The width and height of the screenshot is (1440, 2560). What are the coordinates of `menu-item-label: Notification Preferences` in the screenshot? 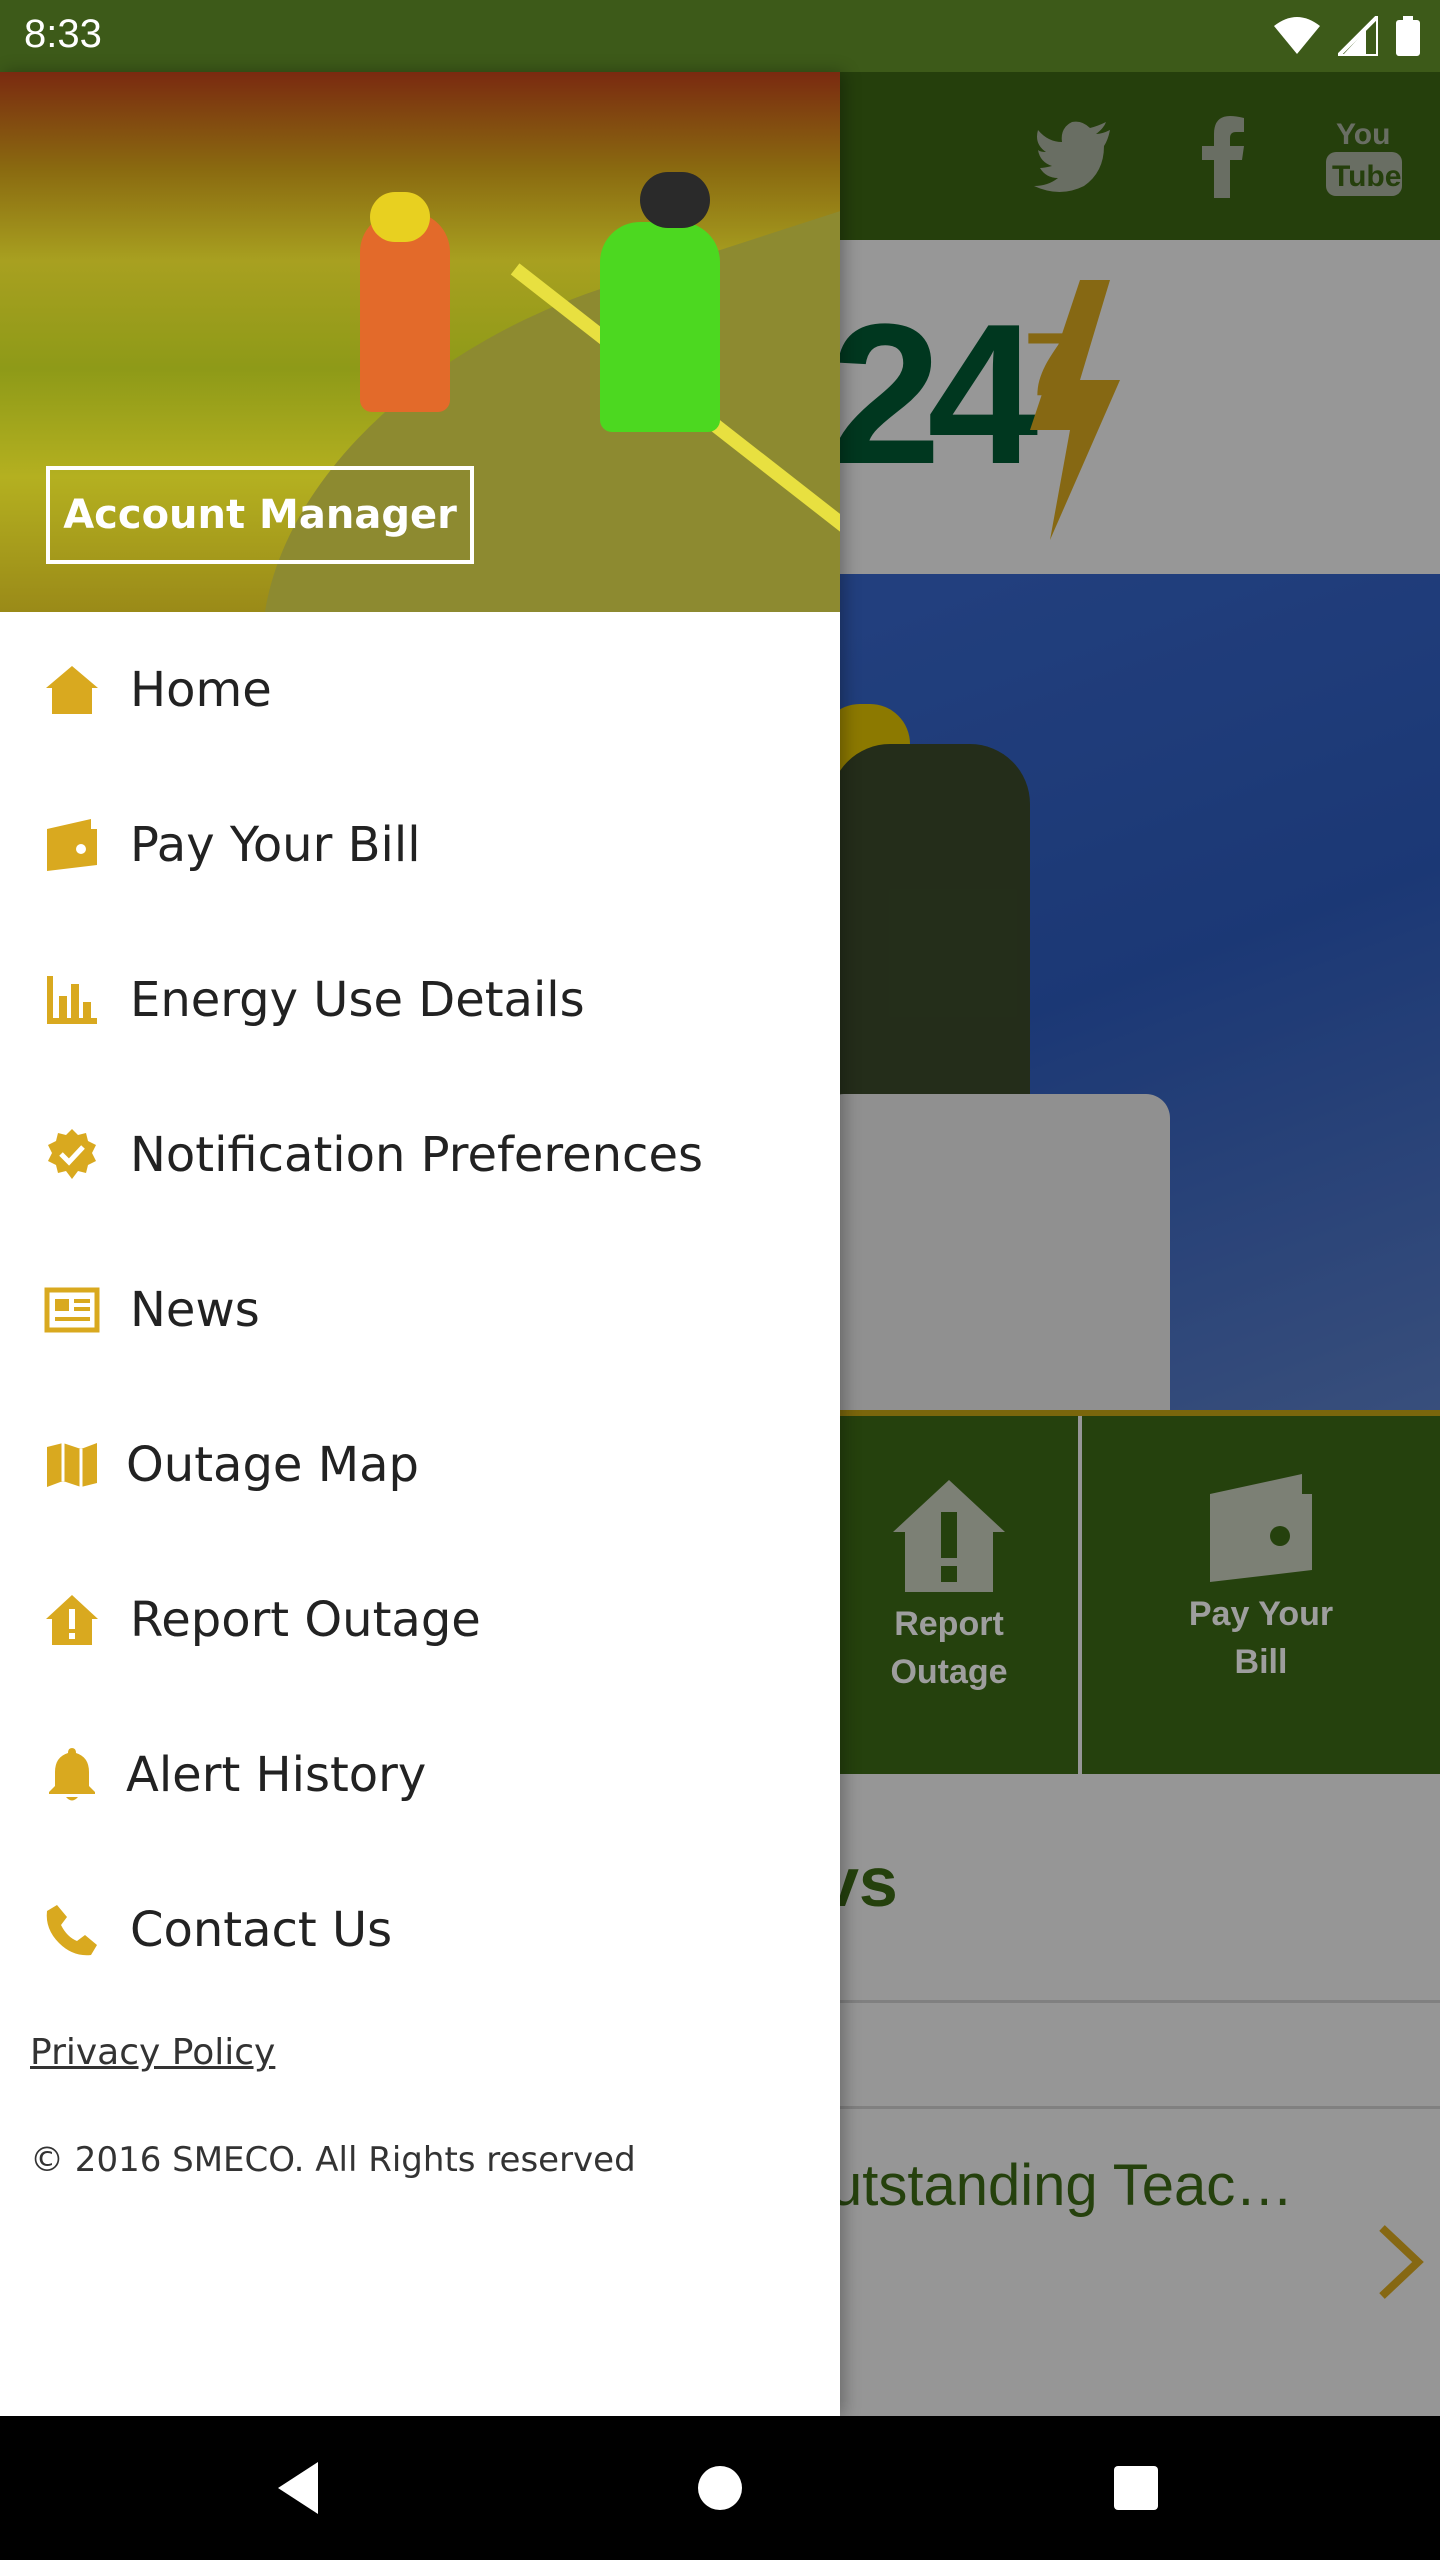 It's located at (416, 1154).